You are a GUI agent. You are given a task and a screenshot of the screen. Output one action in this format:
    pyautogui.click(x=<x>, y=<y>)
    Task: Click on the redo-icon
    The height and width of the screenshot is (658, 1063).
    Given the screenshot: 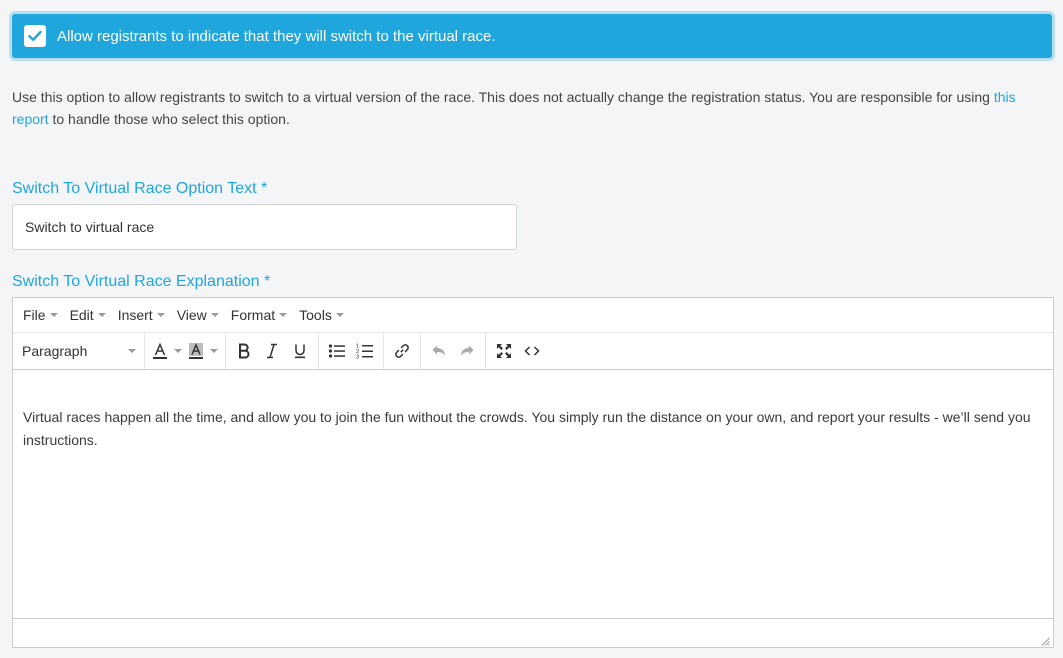 What is the action you would take?
    pyautogui.click(x=467, y=350)
    